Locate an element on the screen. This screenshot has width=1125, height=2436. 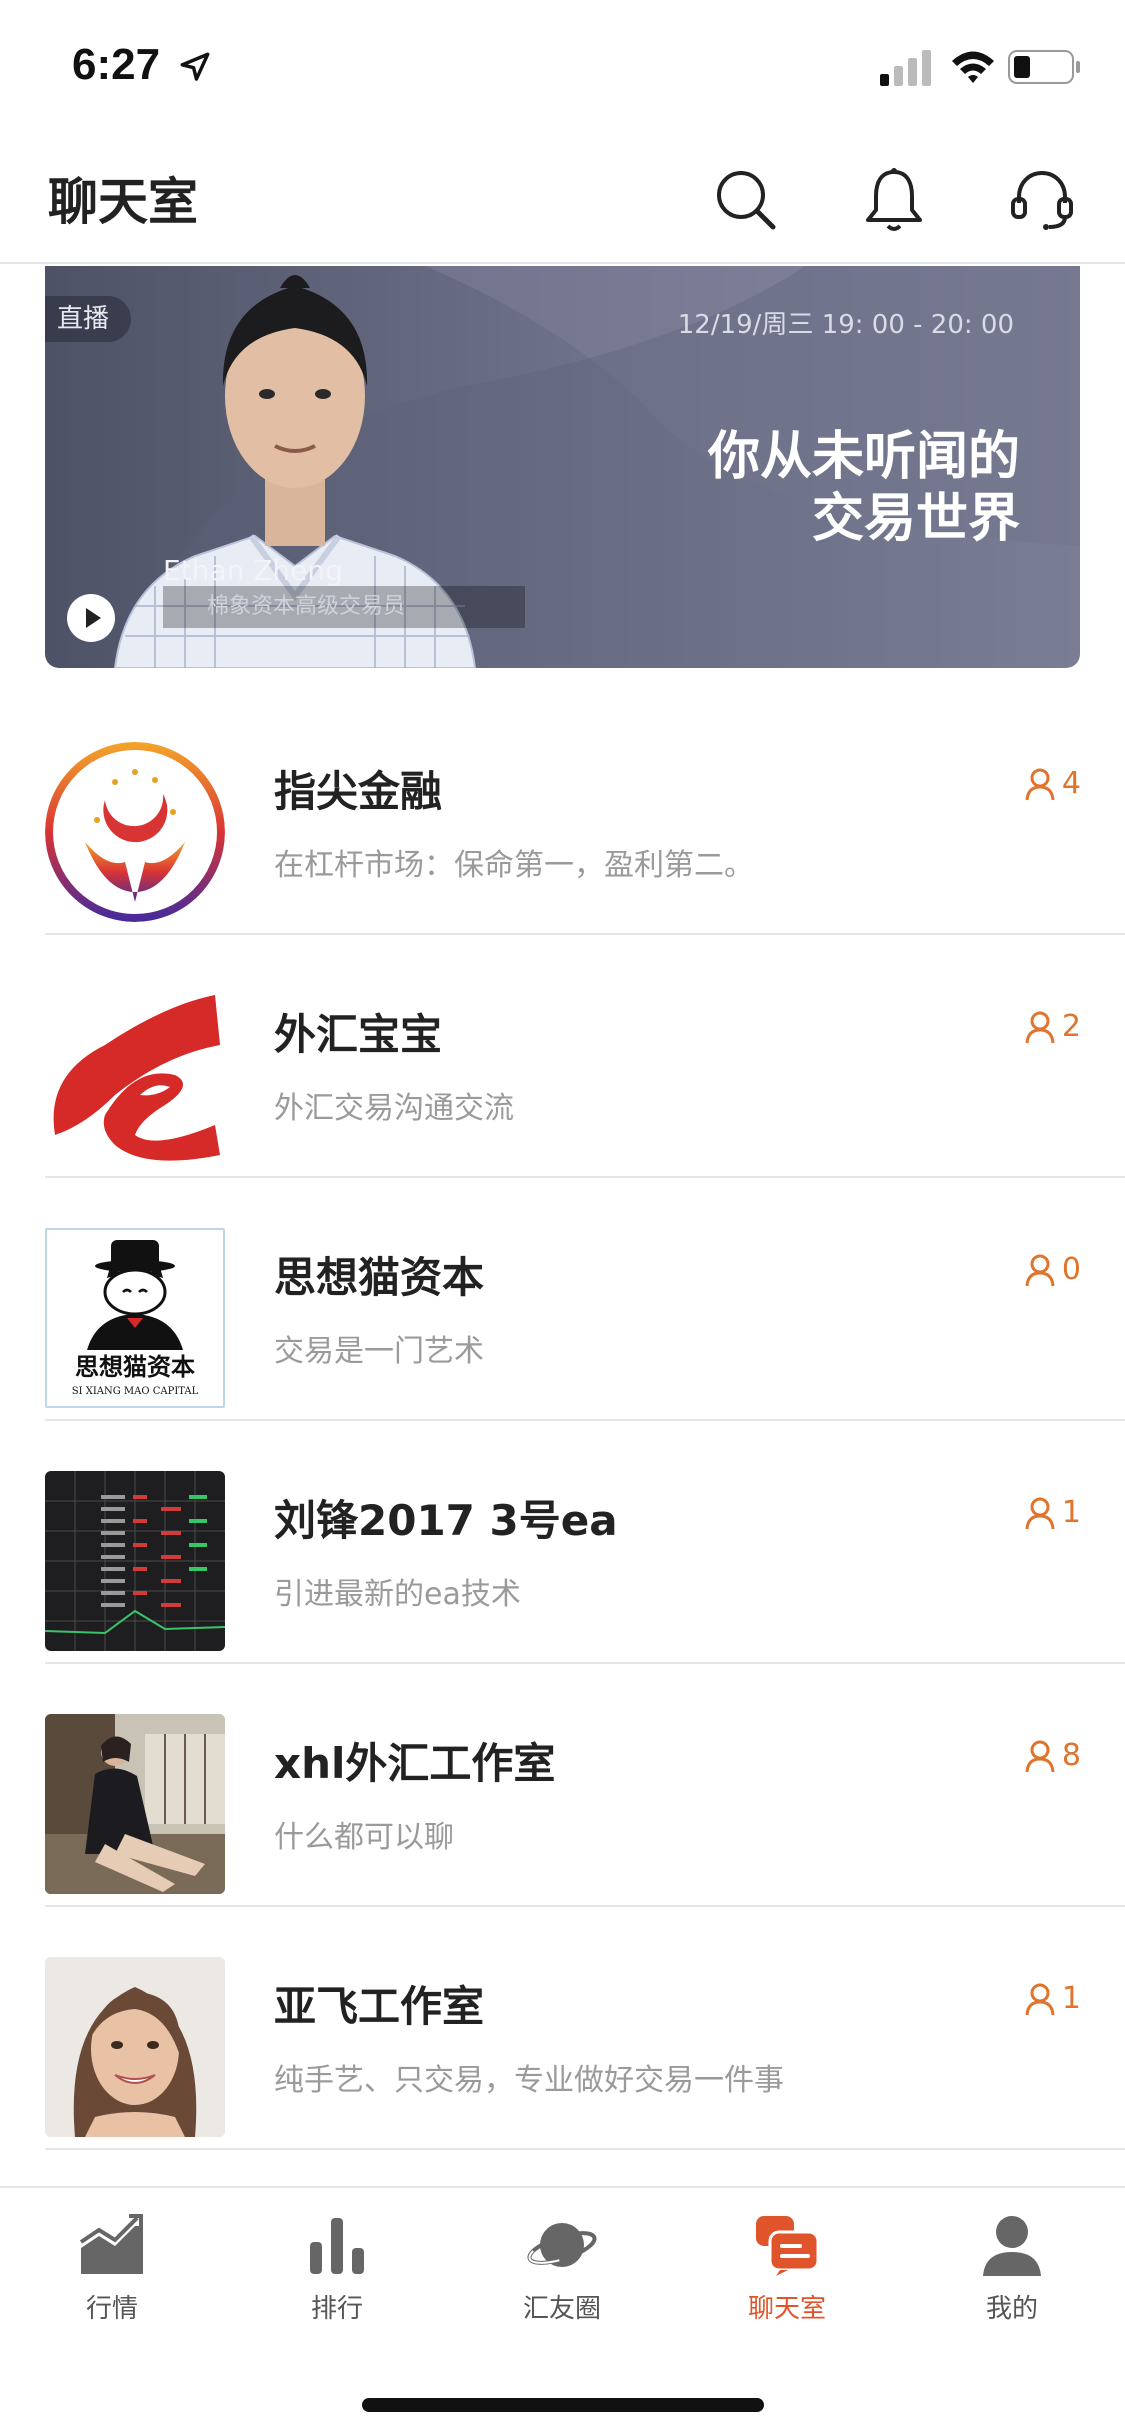
bell-icon is located at coordinates (894, 199).